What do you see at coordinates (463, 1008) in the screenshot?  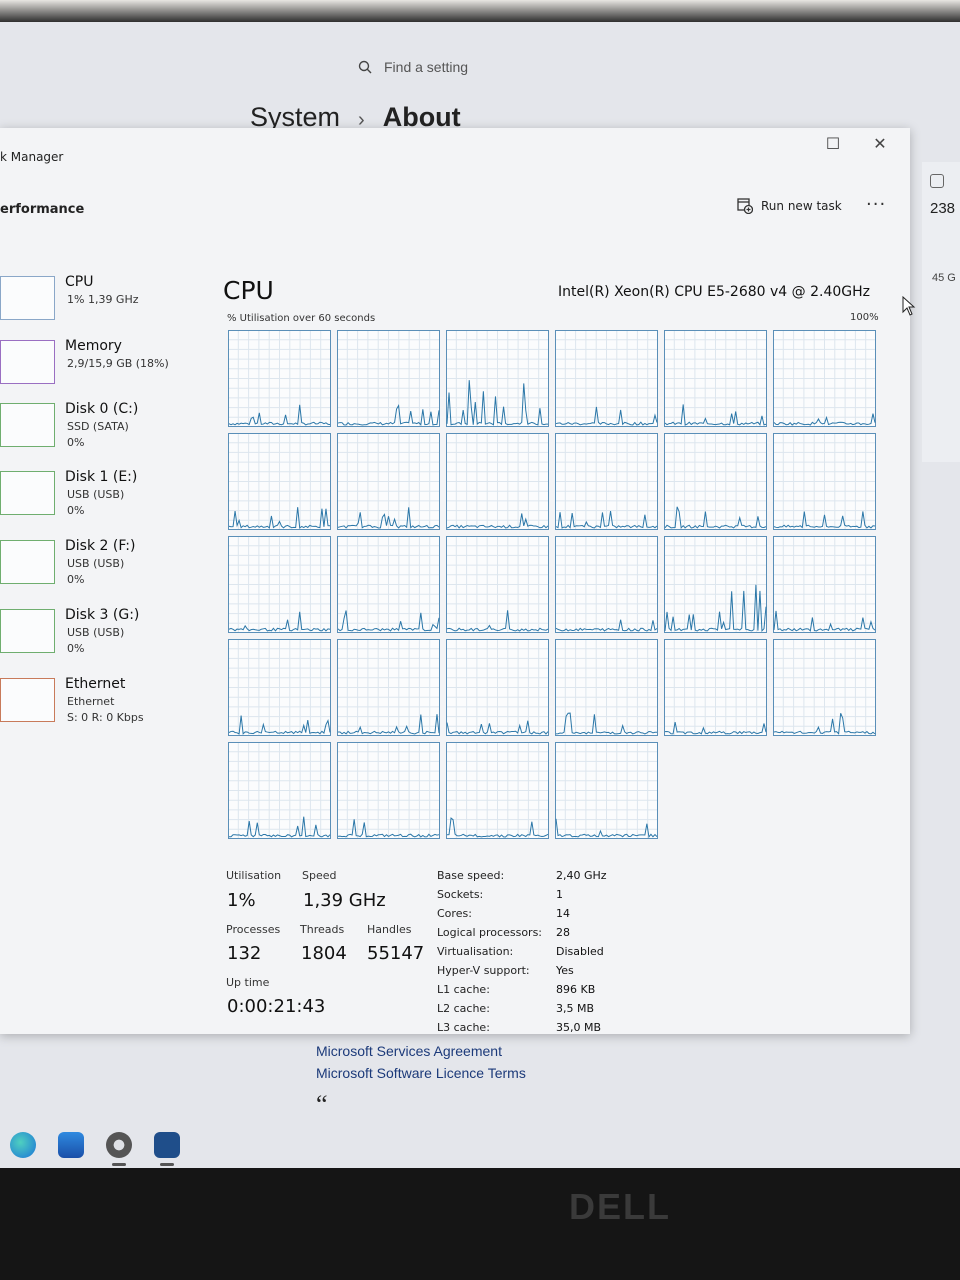 I see `spec-label: L2 cache:` at bounding box center [463, 1008].